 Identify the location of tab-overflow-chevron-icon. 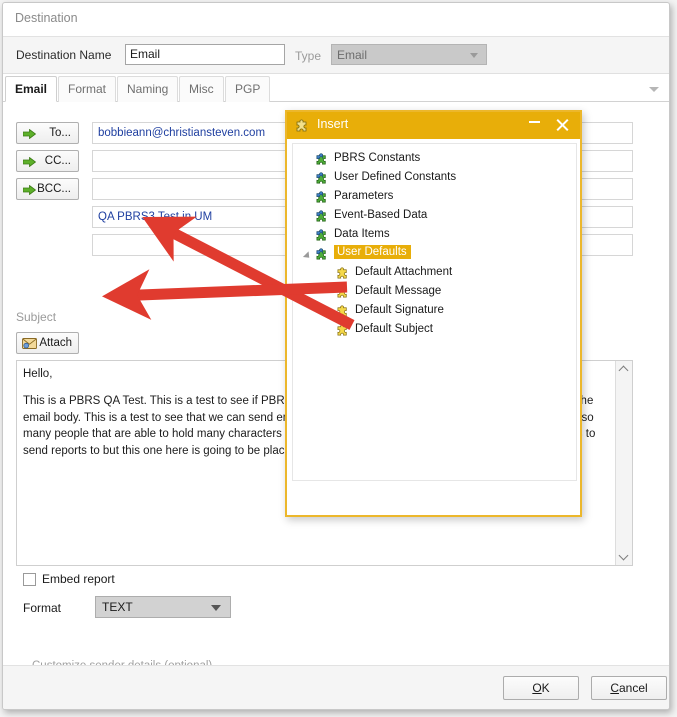
(654, 89).